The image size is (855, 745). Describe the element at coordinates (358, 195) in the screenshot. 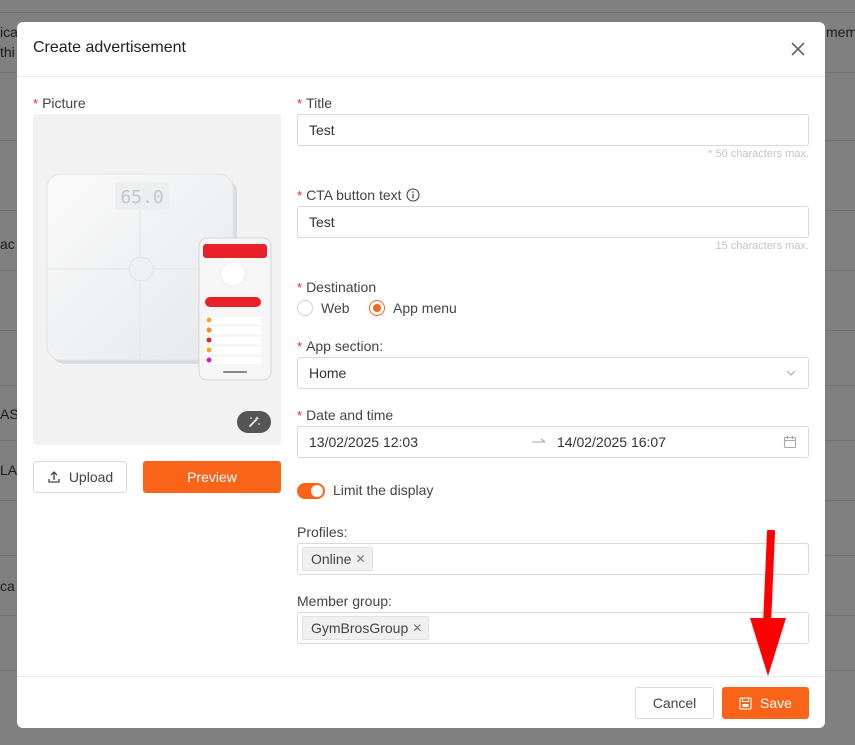

I see `cta-label: * CTA button text` at that location.